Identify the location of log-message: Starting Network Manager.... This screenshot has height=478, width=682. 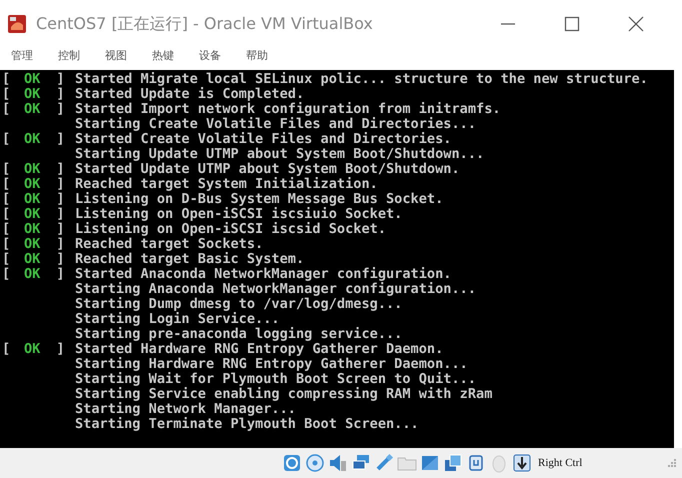
(185, 409).